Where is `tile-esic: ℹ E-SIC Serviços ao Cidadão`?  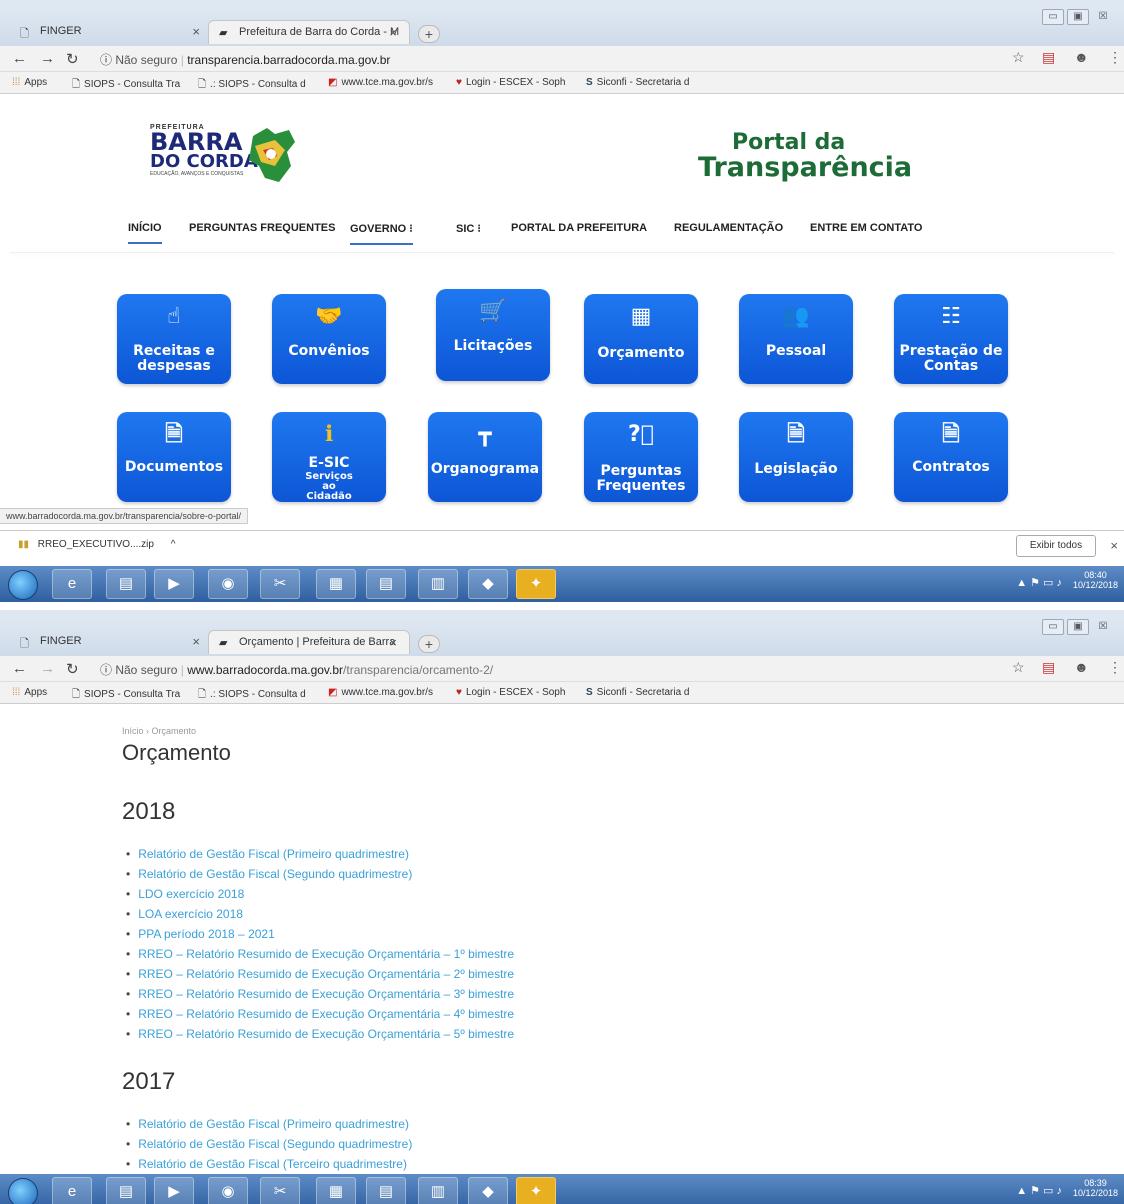 tile-esic: ℹ E-SIC Serviços ao Cidadão is located at coordinates (329, 457).